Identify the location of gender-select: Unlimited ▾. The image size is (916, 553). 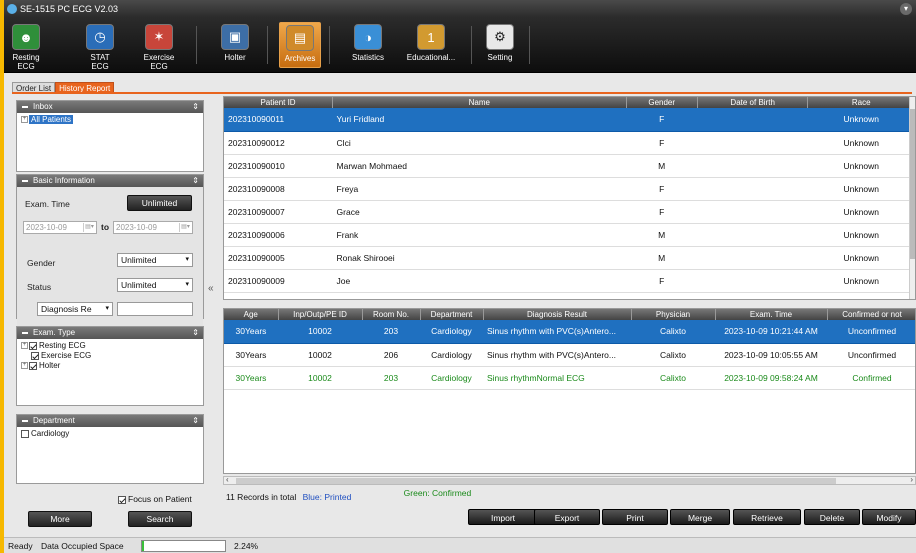
(155, 260).